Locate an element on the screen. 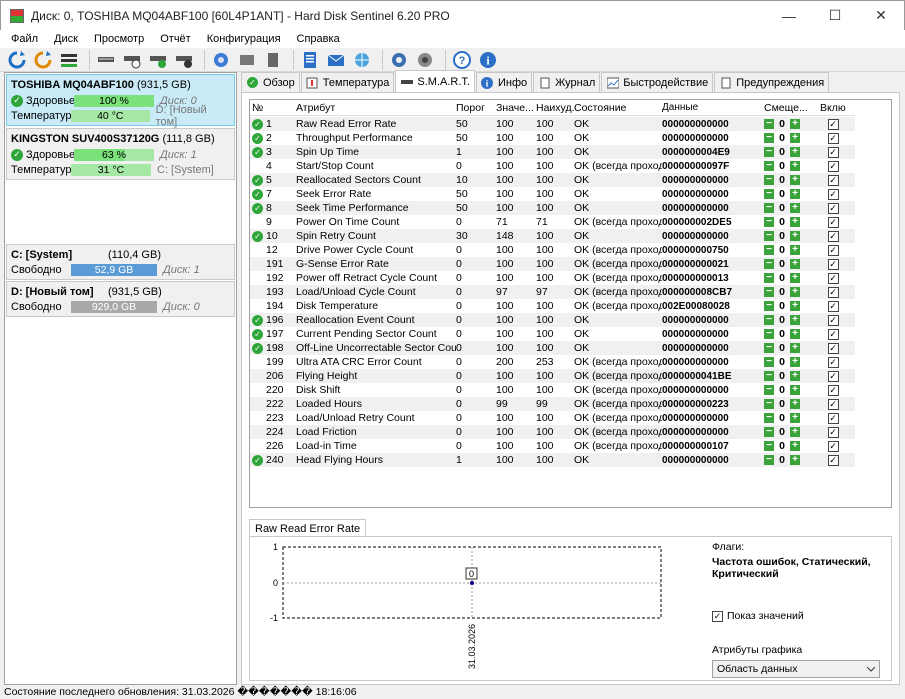 The height and width of the screenshot is (699, 905). menu-report: Отчёт is located at coordinates (175, 39).